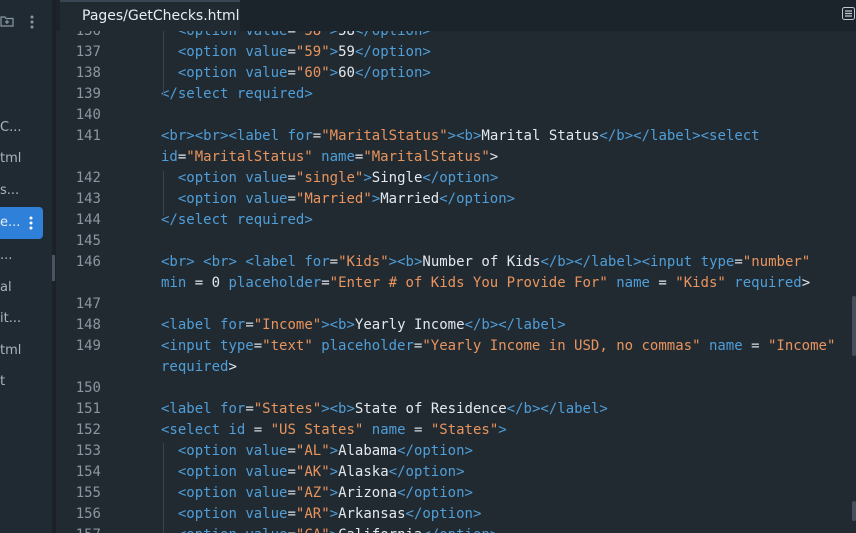 This screenshot has width=856, height=533. What do you see at coordinates (317, 493) in the screenshot?
I see `code-line: <option value="AZ">Arizona</option>` at bounding box center [317, 493].